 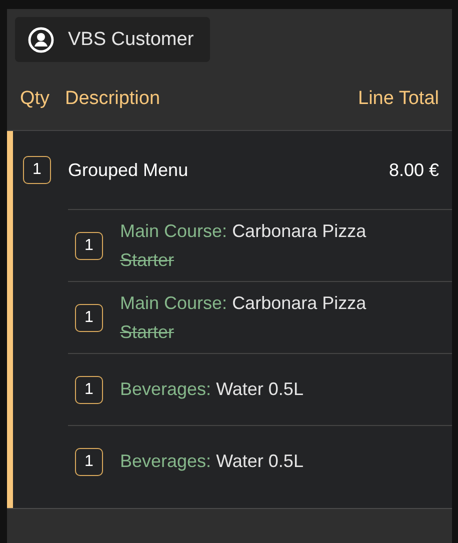 I want to click on column-header: Qty, so click(x=35, y=99).